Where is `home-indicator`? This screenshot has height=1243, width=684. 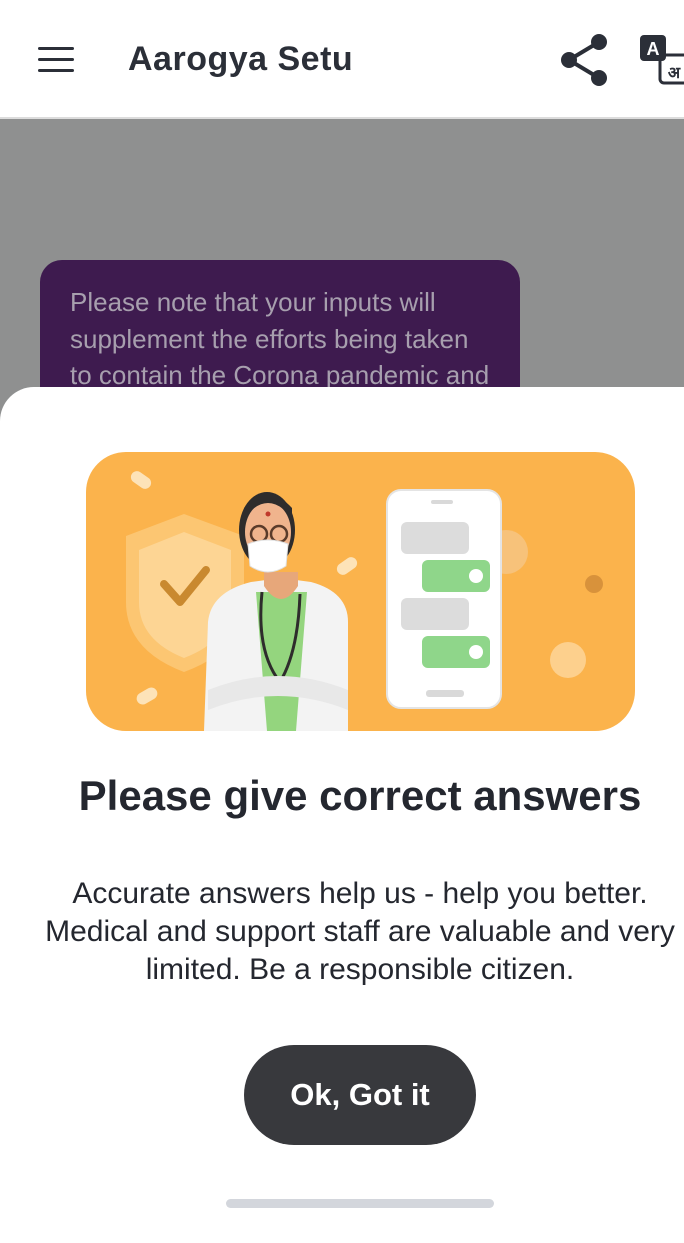 home-indicator is located at coordinates (360, 1203).